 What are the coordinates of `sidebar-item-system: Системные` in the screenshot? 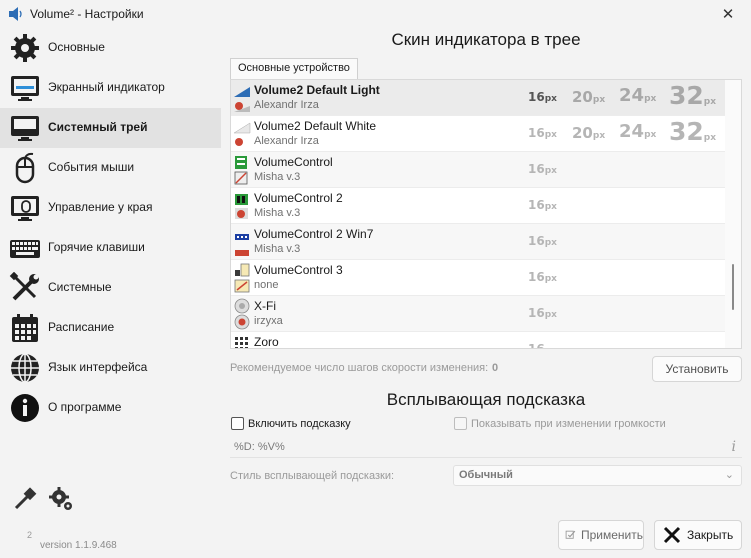 It's located at (110, 288).